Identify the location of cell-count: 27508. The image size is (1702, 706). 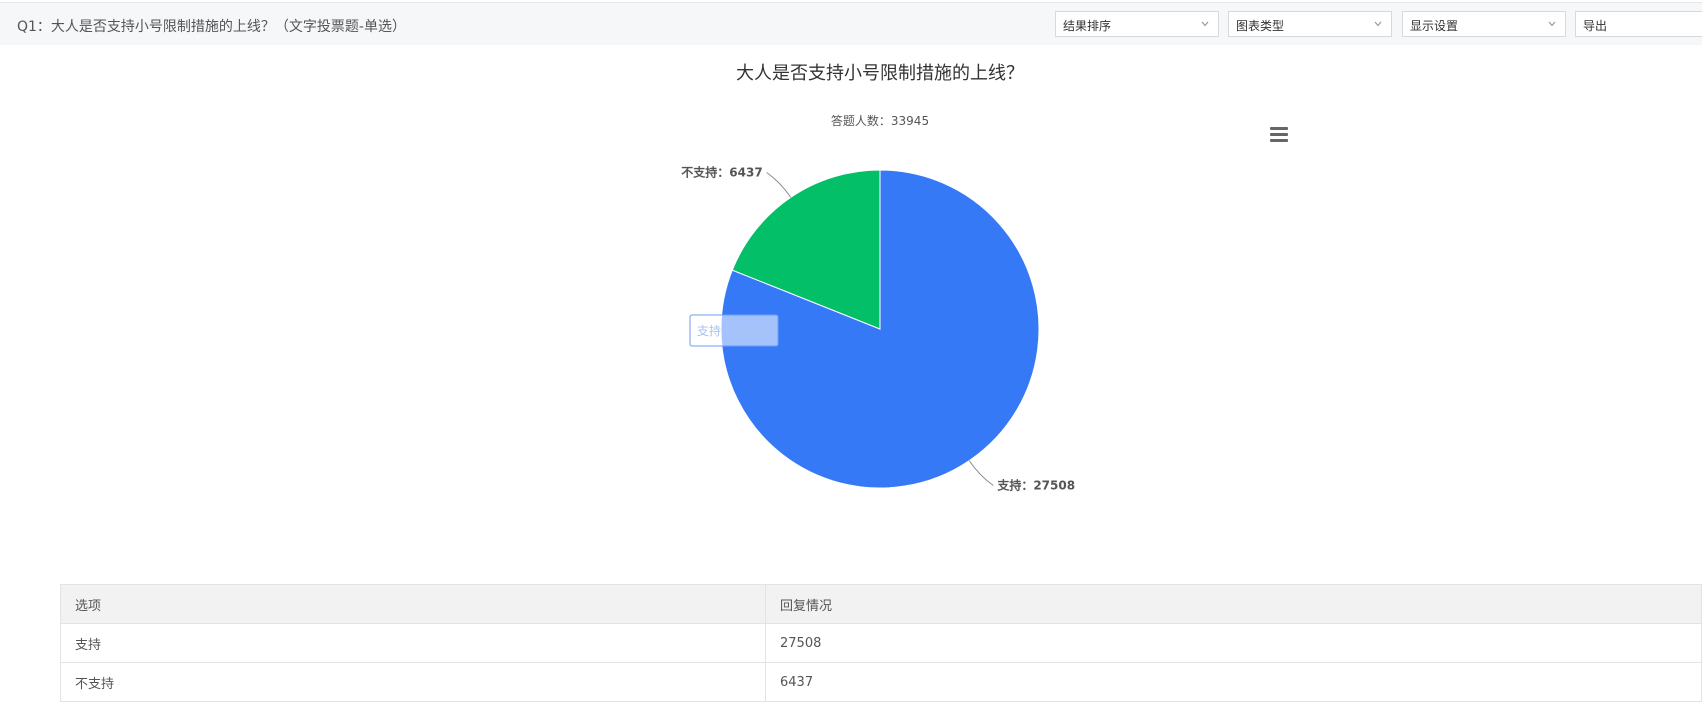
(1233, 643).